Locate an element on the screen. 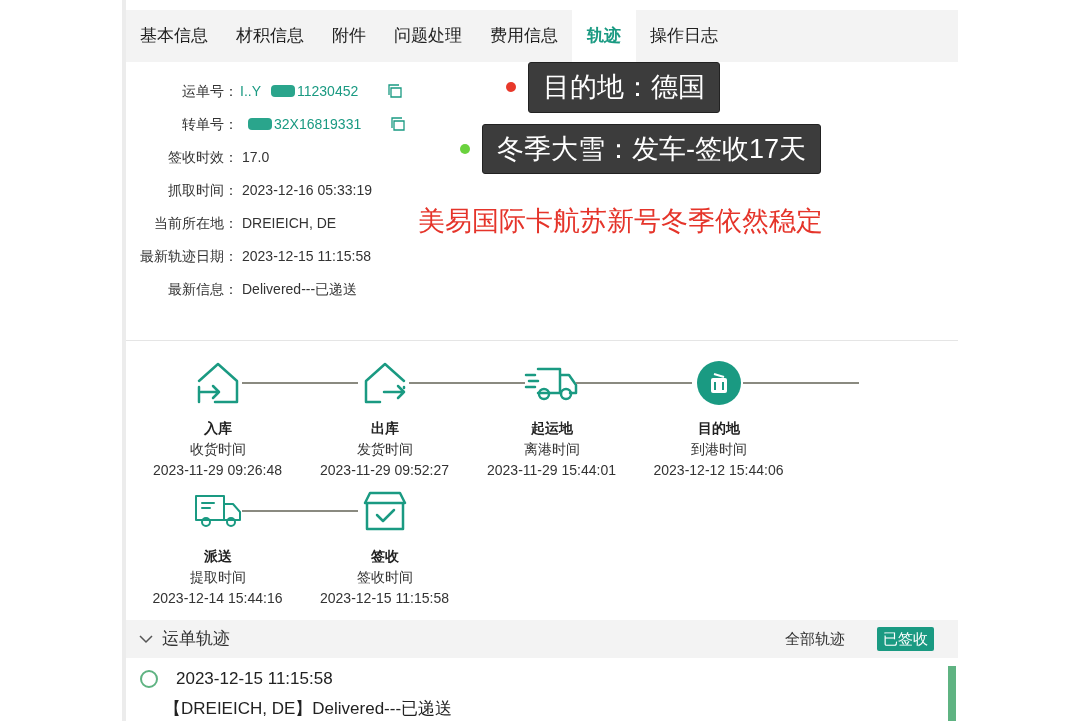 Image resolution: width=1080 pixels, height=721 pixels. field-value: DREIEICH, DE is located at coordinates (289, 223).